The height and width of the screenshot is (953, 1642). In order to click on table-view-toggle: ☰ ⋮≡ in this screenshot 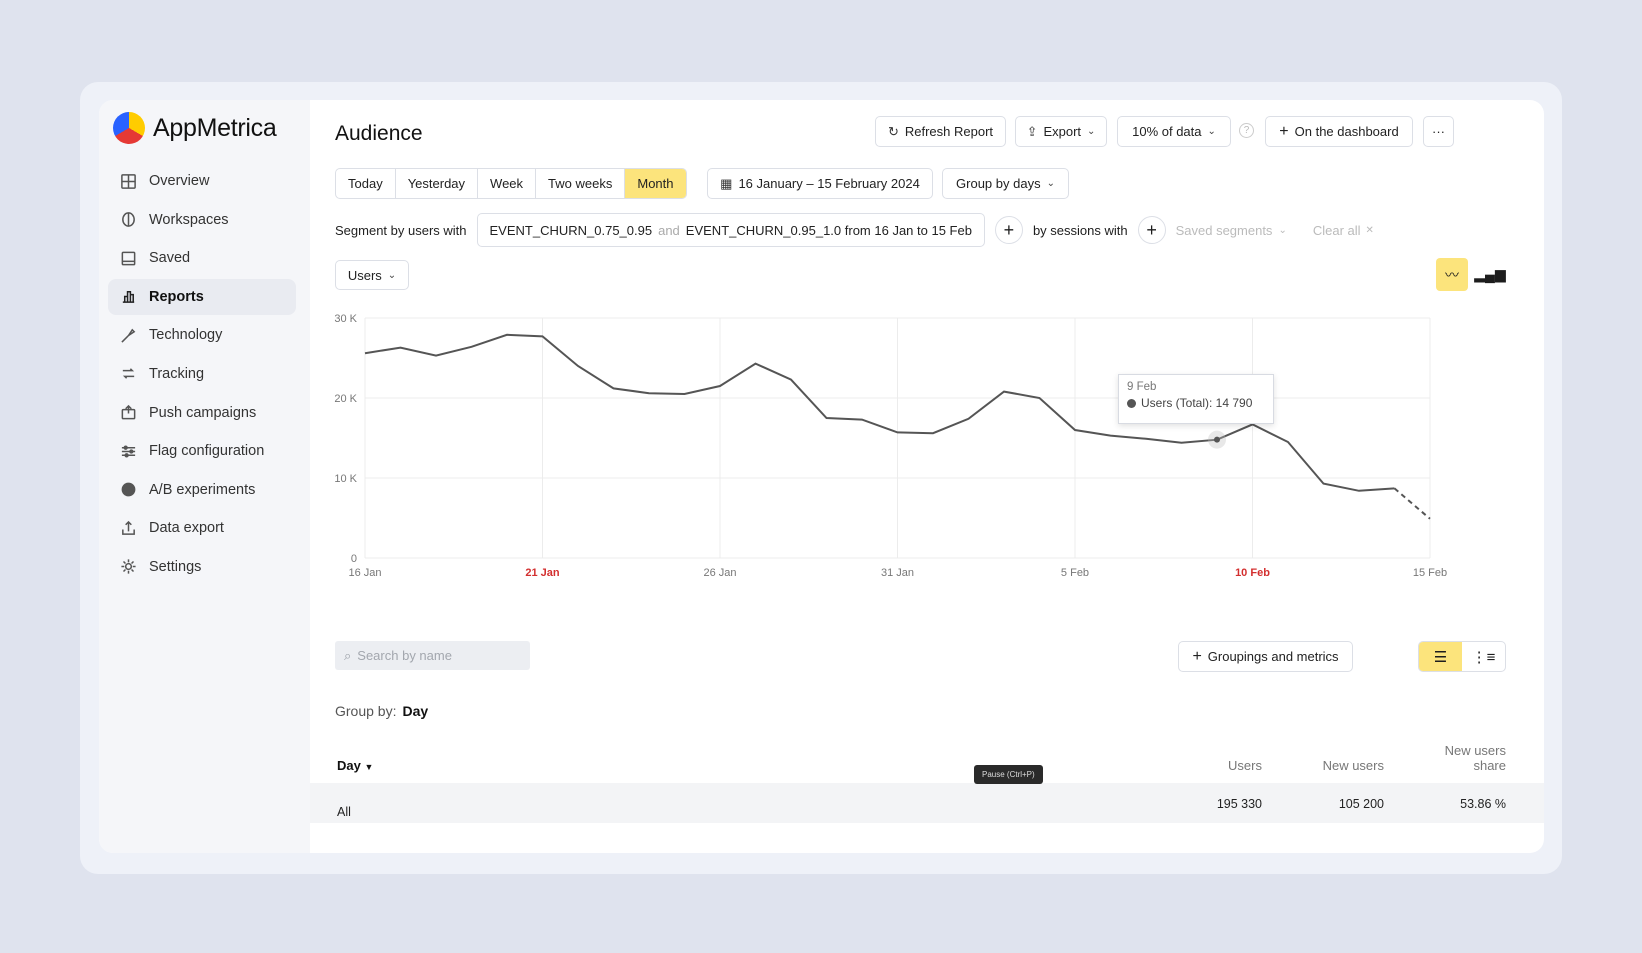, I will do `click(1462, 656)`.